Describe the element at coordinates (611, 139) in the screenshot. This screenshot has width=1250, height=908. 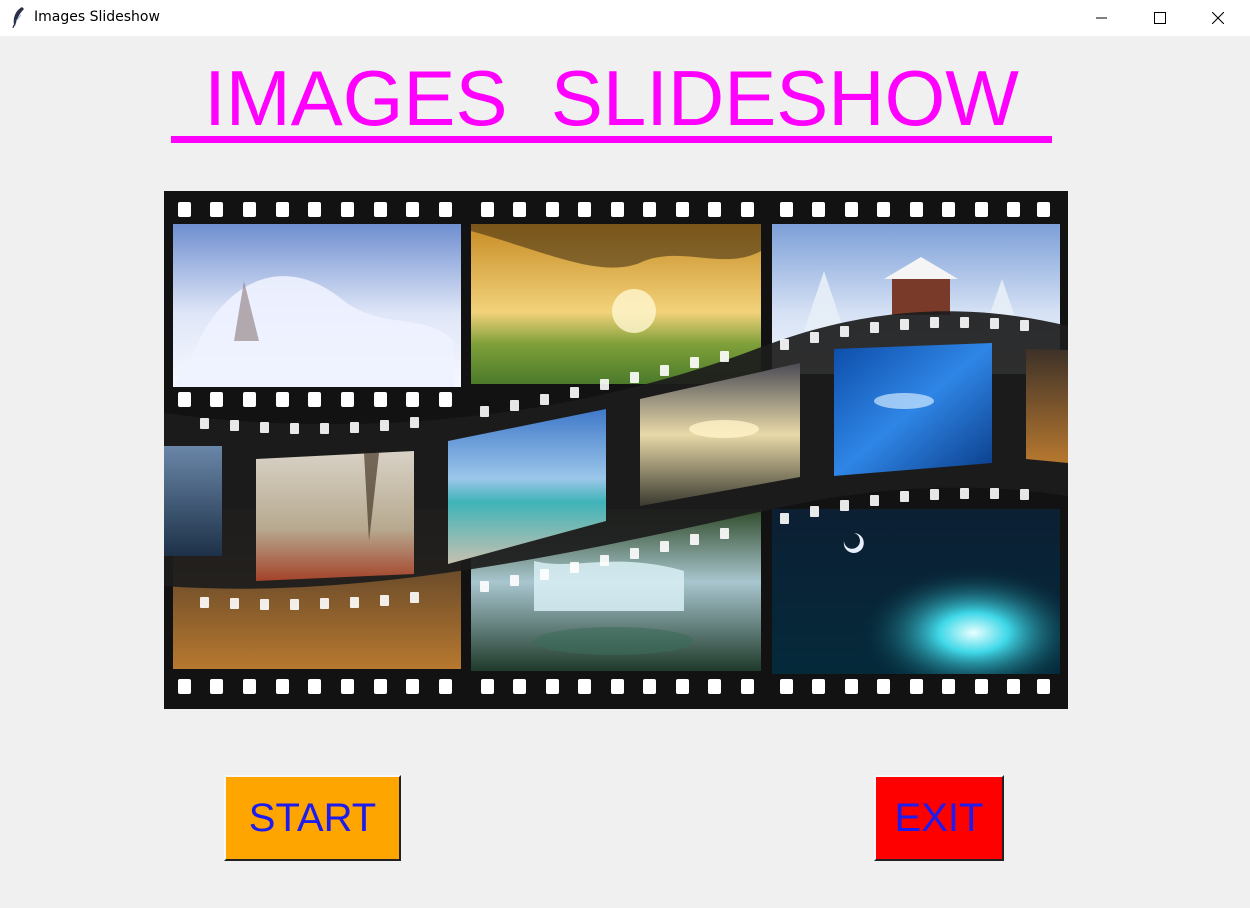
I see `title-underline` at that location.